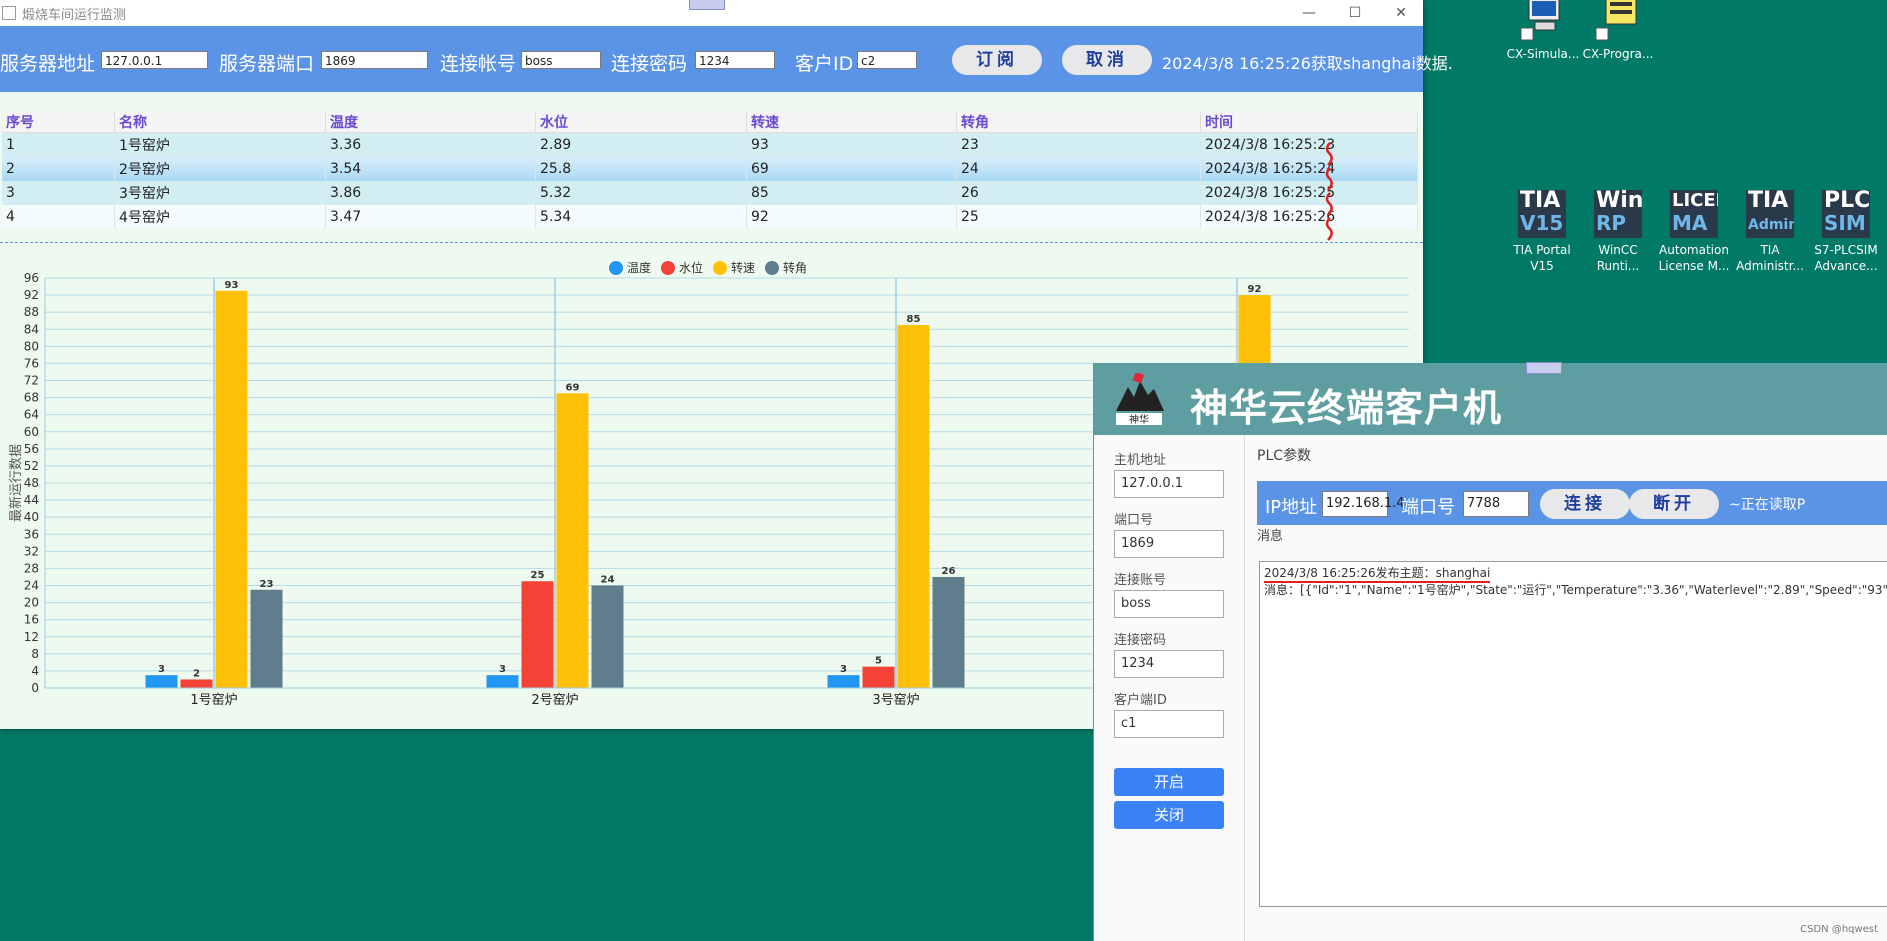 The image size is (1887, 941). Describe the element at coordinates (58, 169) in the screenshot. I see `cell: 2` at that location.